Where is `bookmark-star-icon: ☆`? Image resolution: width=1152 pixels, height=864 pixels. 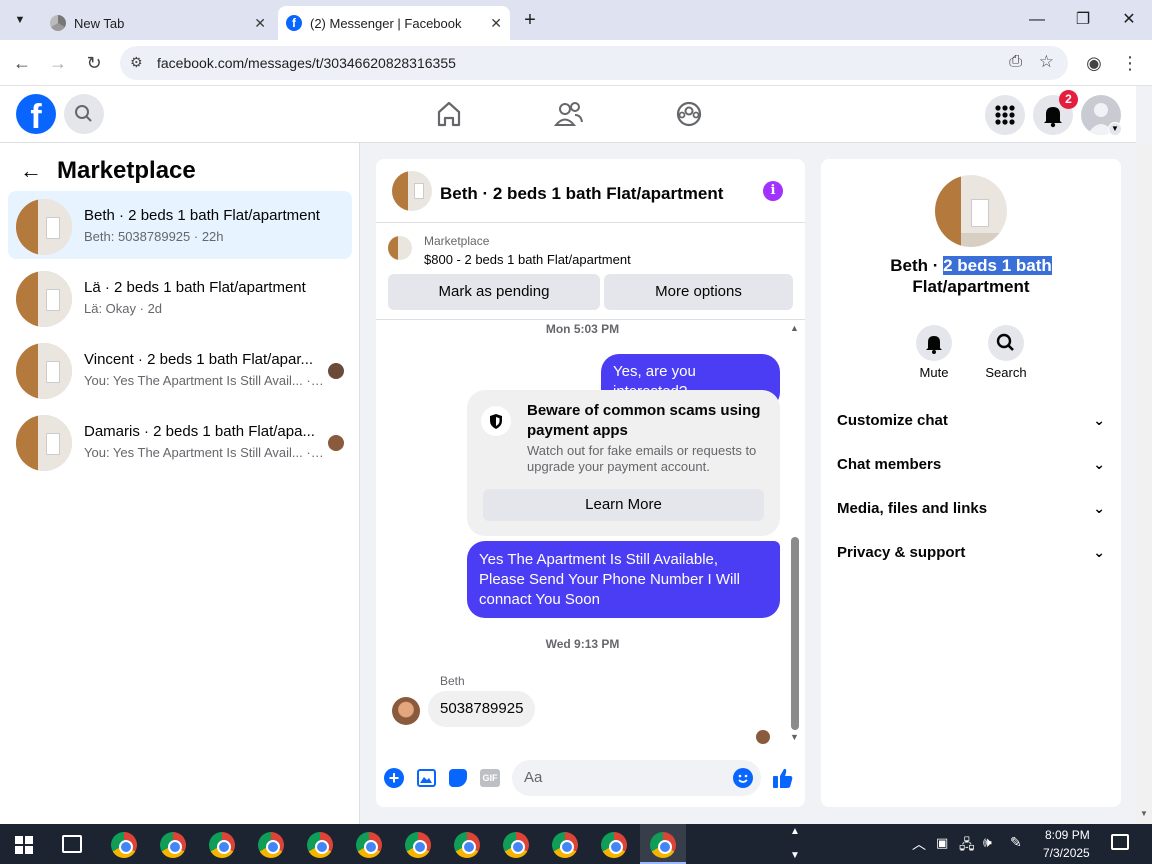
bookmark-star-icon: ☆ is located at coordinates (1046, 62).